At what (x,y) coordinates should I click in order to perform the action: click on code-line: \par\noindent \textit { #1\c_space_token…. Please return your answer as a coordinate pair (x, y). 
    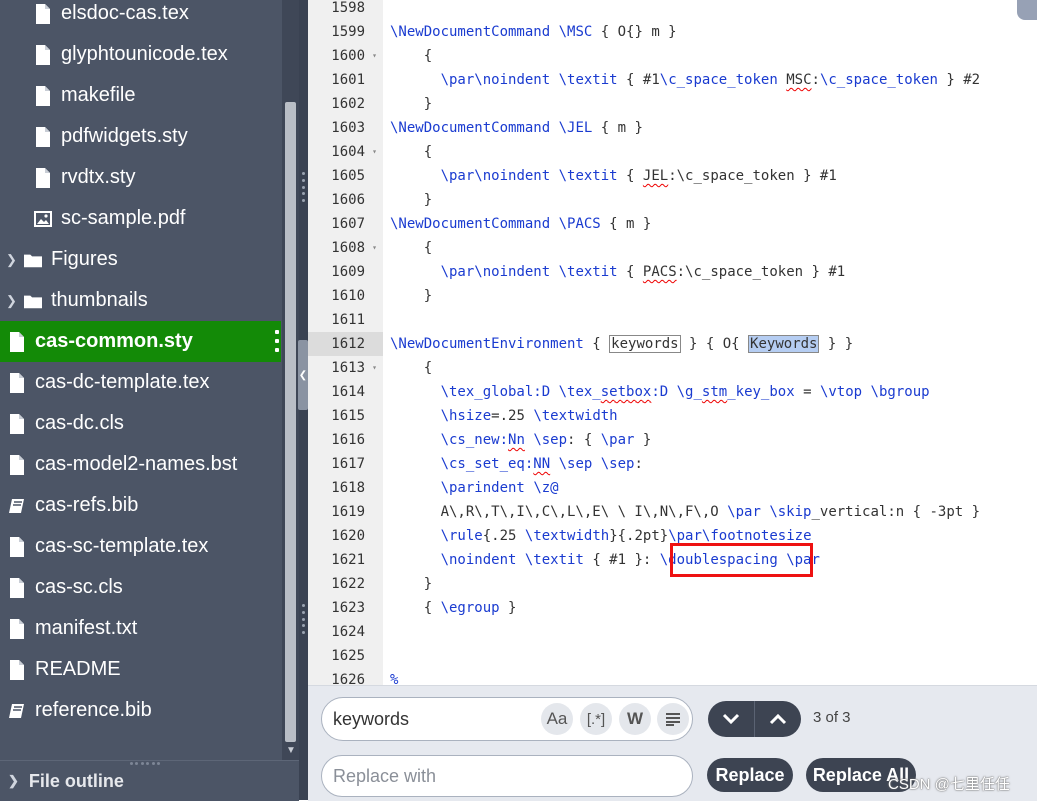
    Looking at the image, I should click on (685, 80).